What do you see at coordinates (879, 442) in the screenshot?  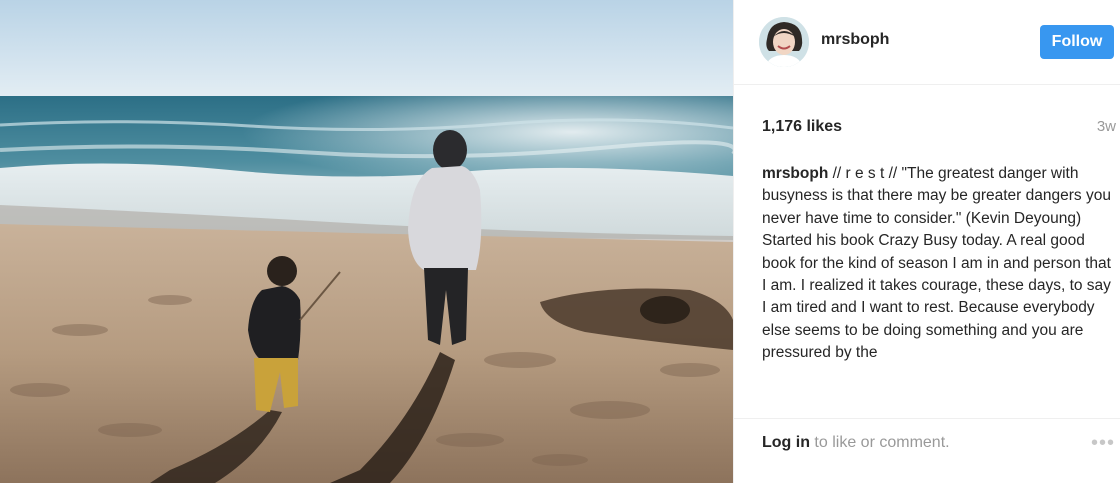 I see `login-prompt-text: to like or comment.` at bounding box center [879, 442].